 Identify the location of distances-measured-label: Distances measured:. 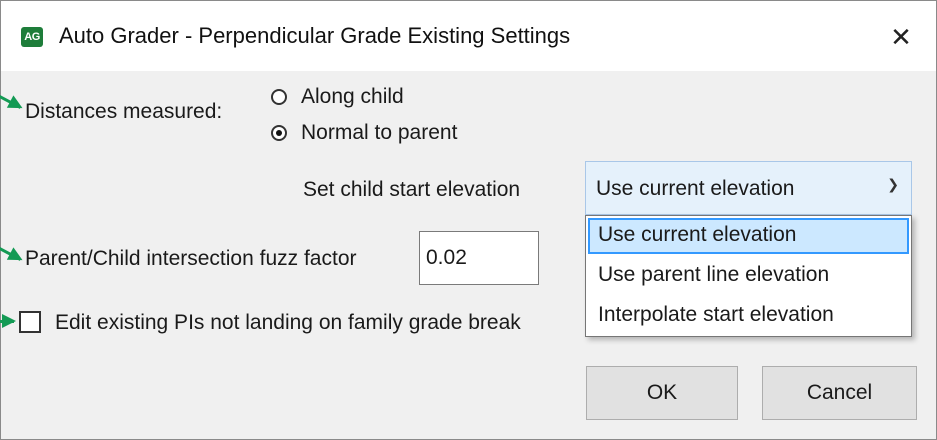
(124, 111).